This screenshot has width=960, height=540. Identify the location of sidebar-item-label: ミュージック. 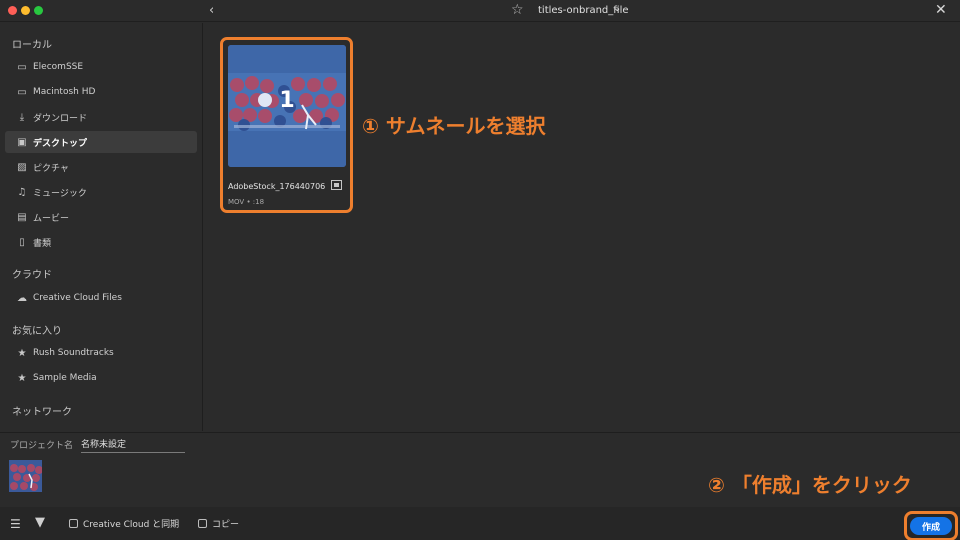
(60, 193).